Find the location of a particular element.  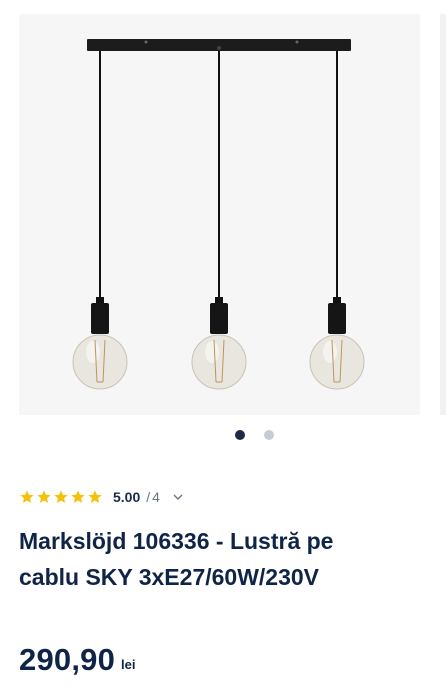

rating-count: 4 is located at coordinates (156, 497).